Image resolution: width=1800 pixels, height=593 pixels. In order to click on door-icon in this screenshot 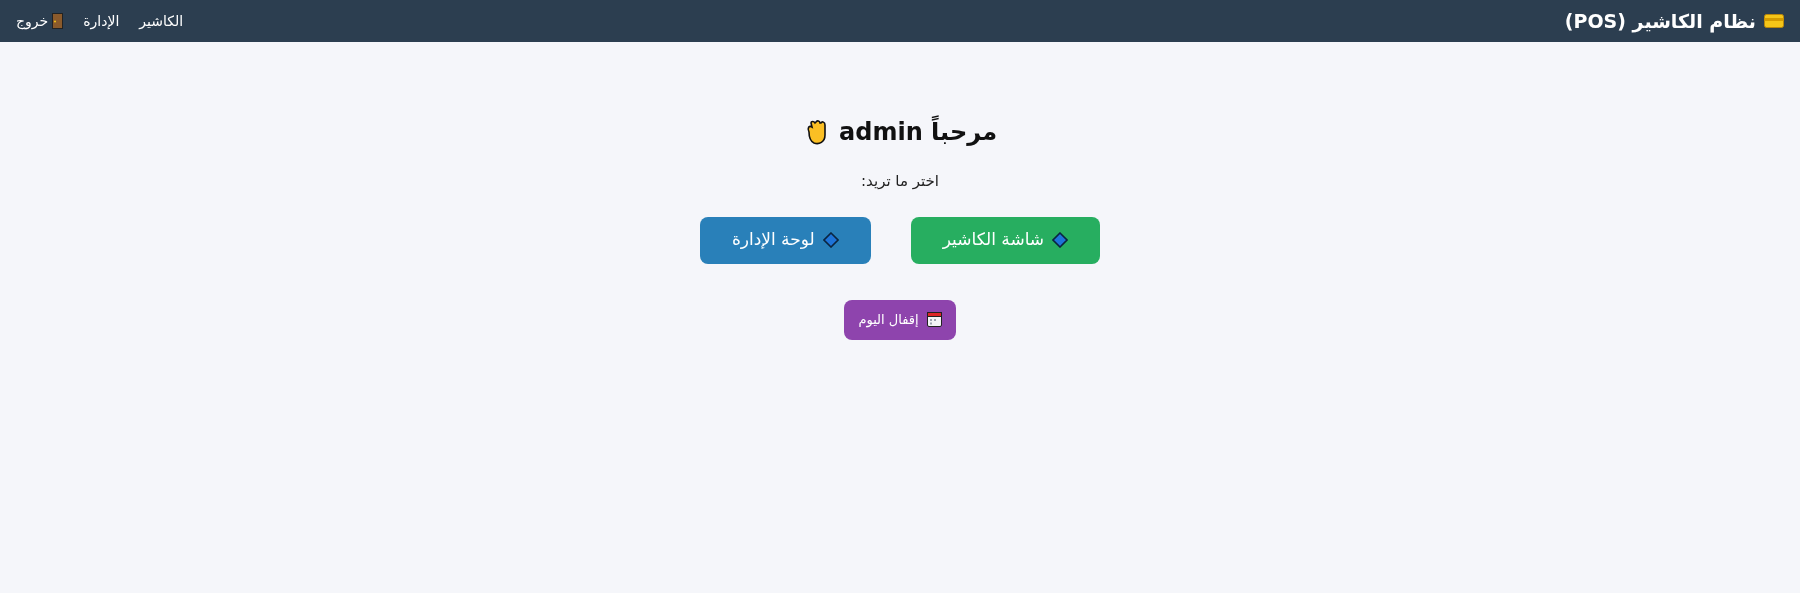, I will do `click(58, 21)`.